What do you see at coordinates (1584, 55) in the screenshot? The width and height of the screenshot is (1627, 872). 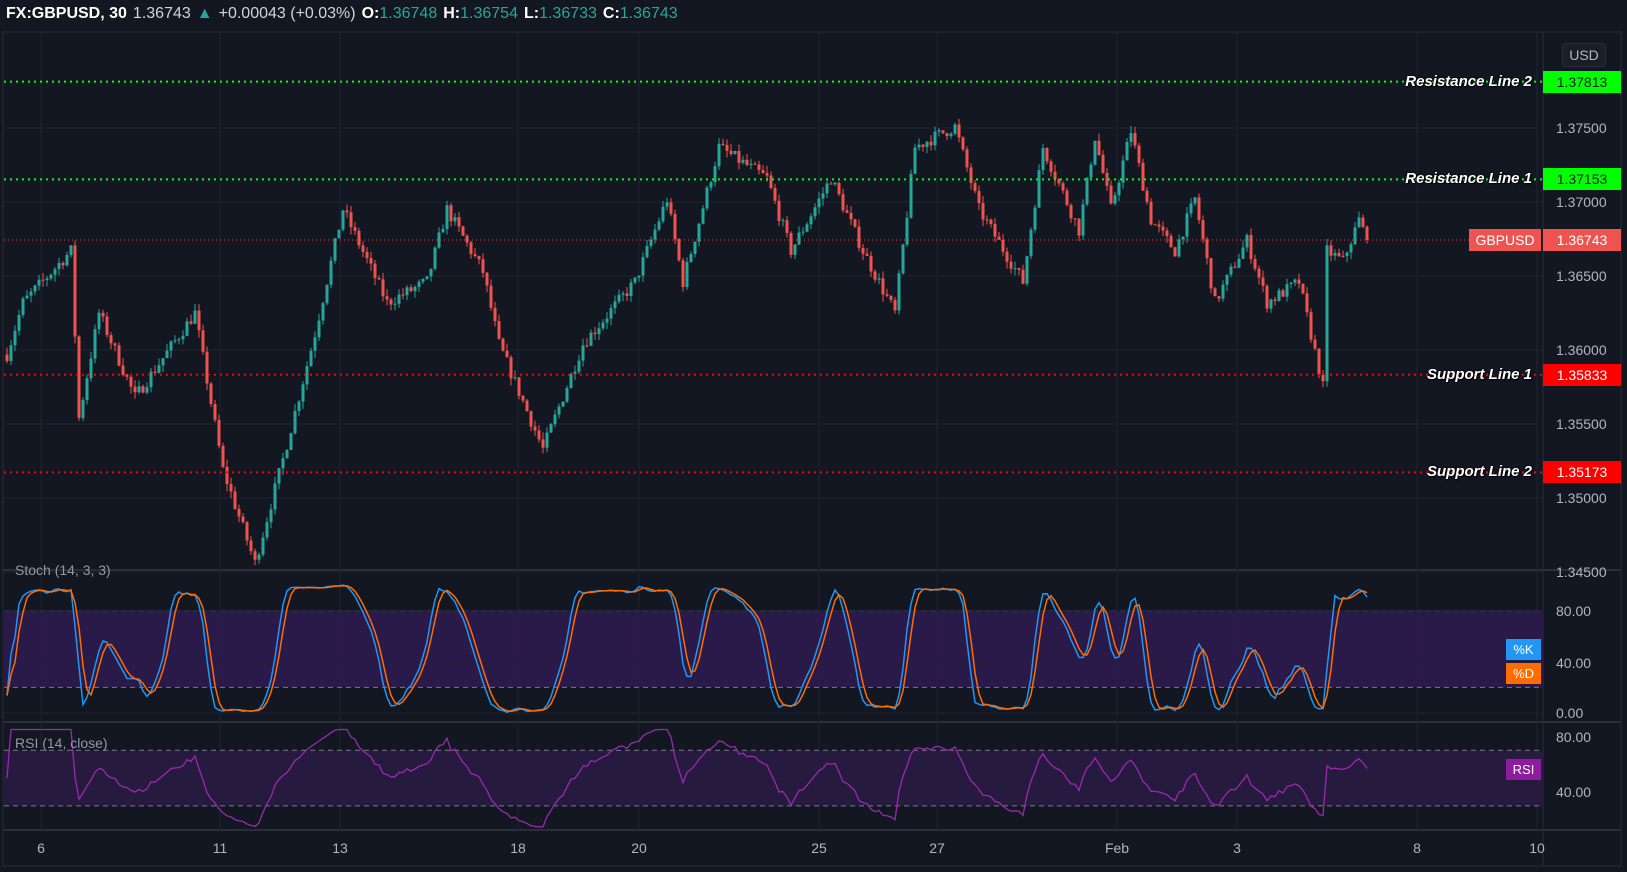 I see `currency-button: USD` at bounding box center [1584, 55].